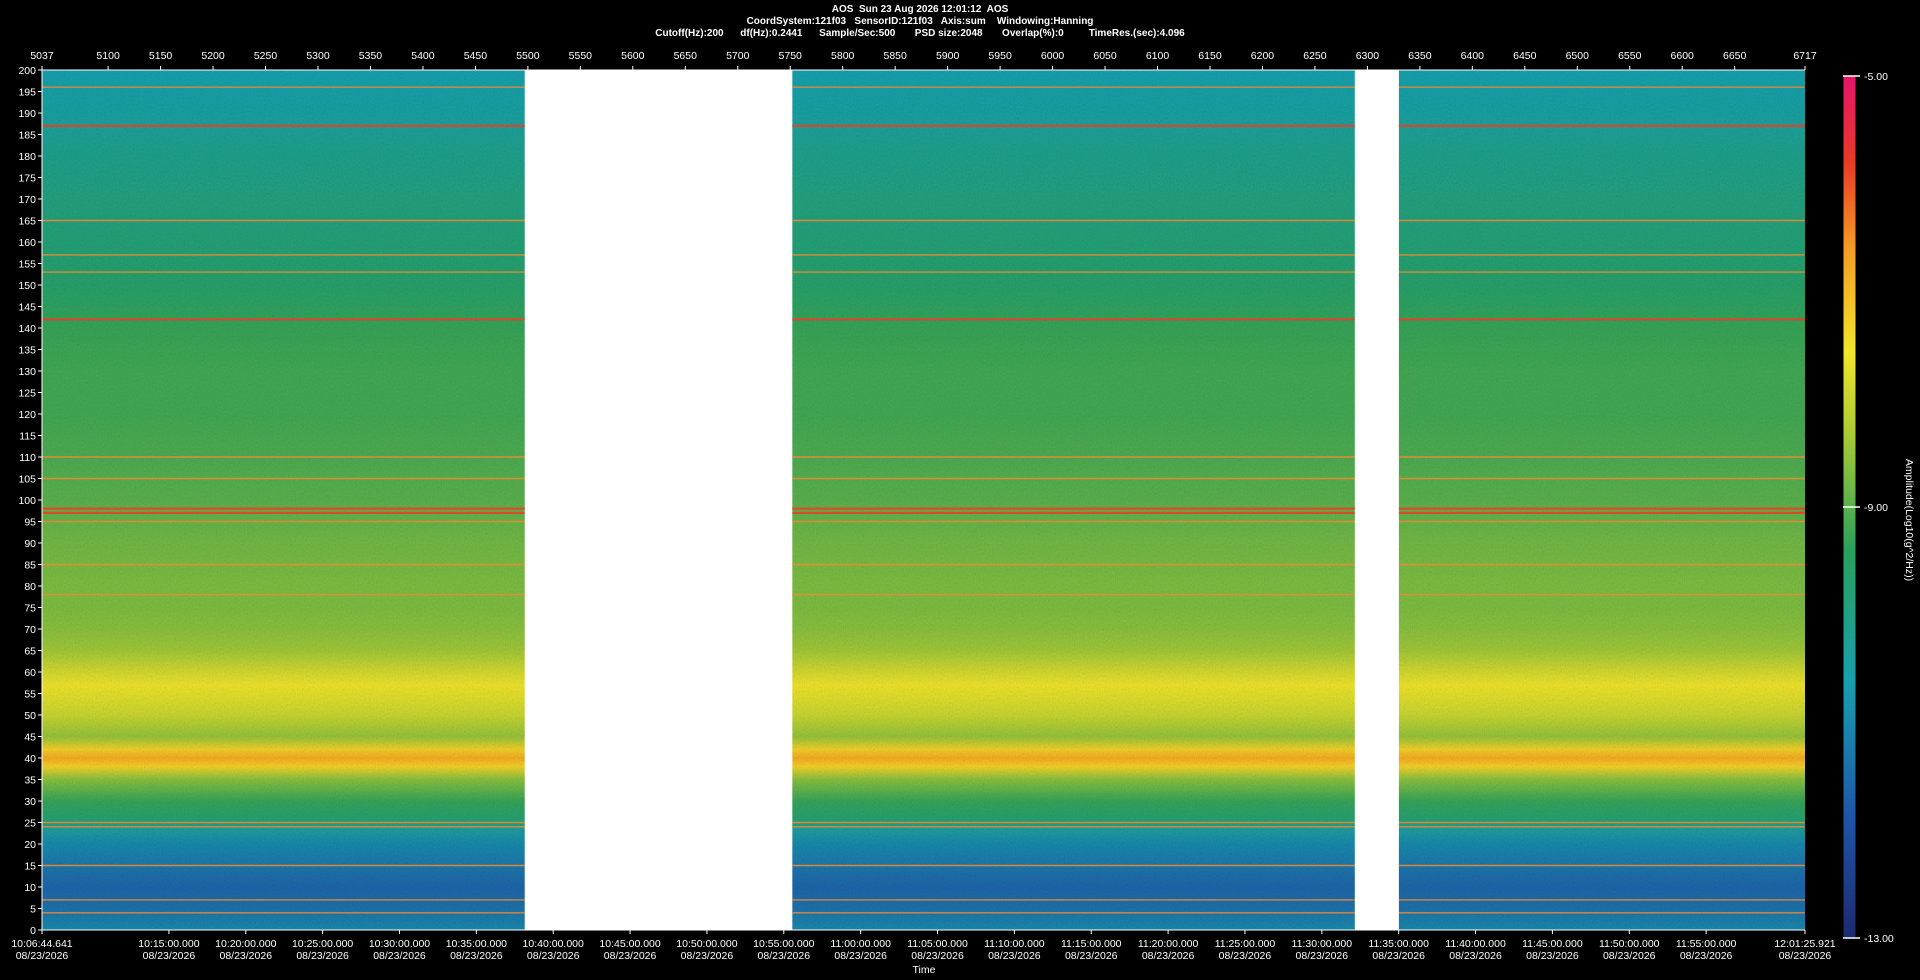 The width and height of the screenshot is (1920, 980). What do you see at coordinates (1578, 56) in the screenshot?
I see `top-tick-label: 6500` at bounding box center [1578, 56].